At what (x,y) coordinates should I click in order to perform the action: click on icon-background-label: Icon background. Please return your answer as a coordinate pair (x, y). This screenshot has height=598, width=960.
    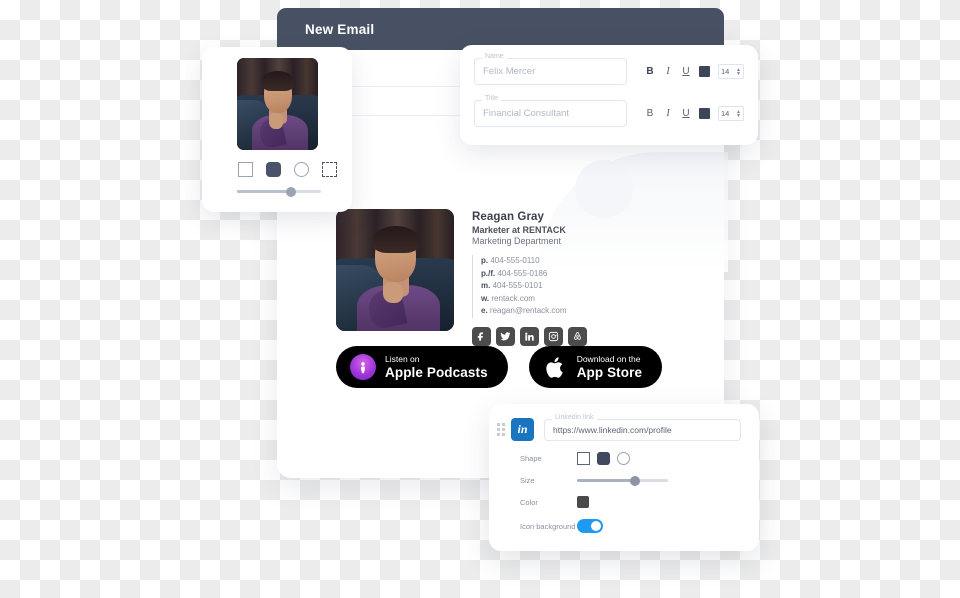
    Looking at the image, I should click on (548, 526).